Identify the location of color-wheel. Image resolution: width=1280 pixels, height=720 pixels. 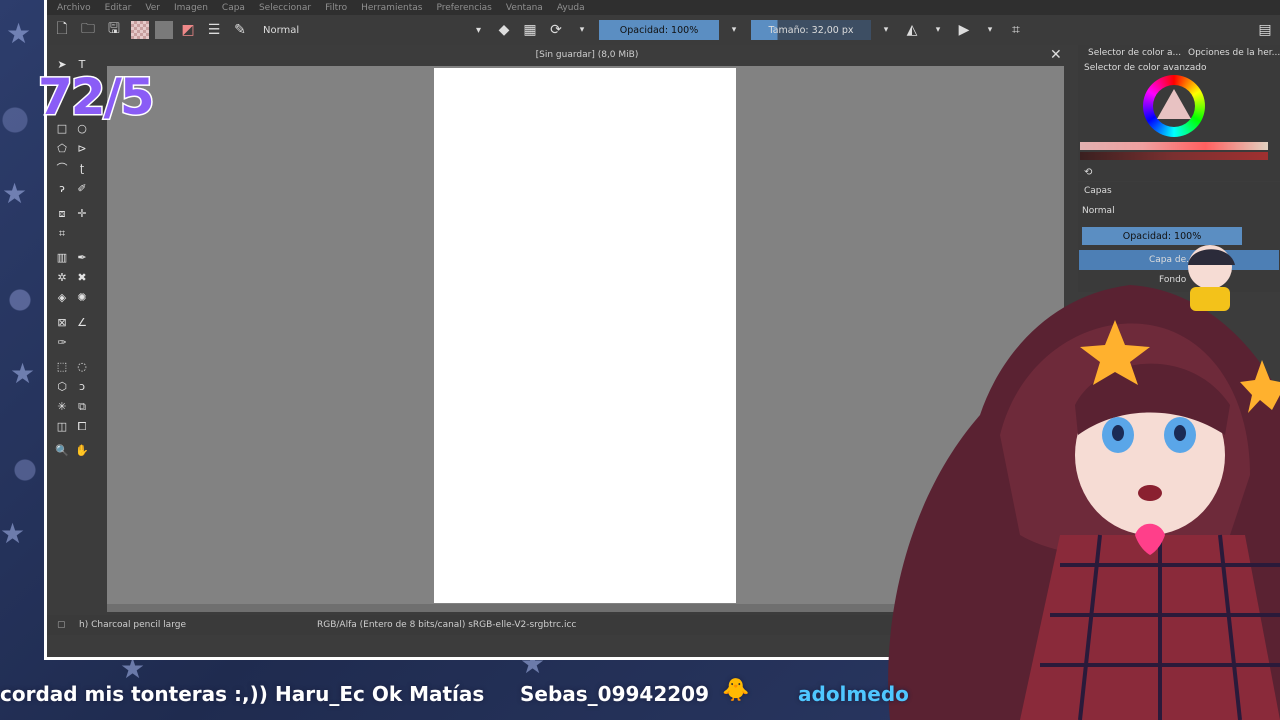
(1174, 106).